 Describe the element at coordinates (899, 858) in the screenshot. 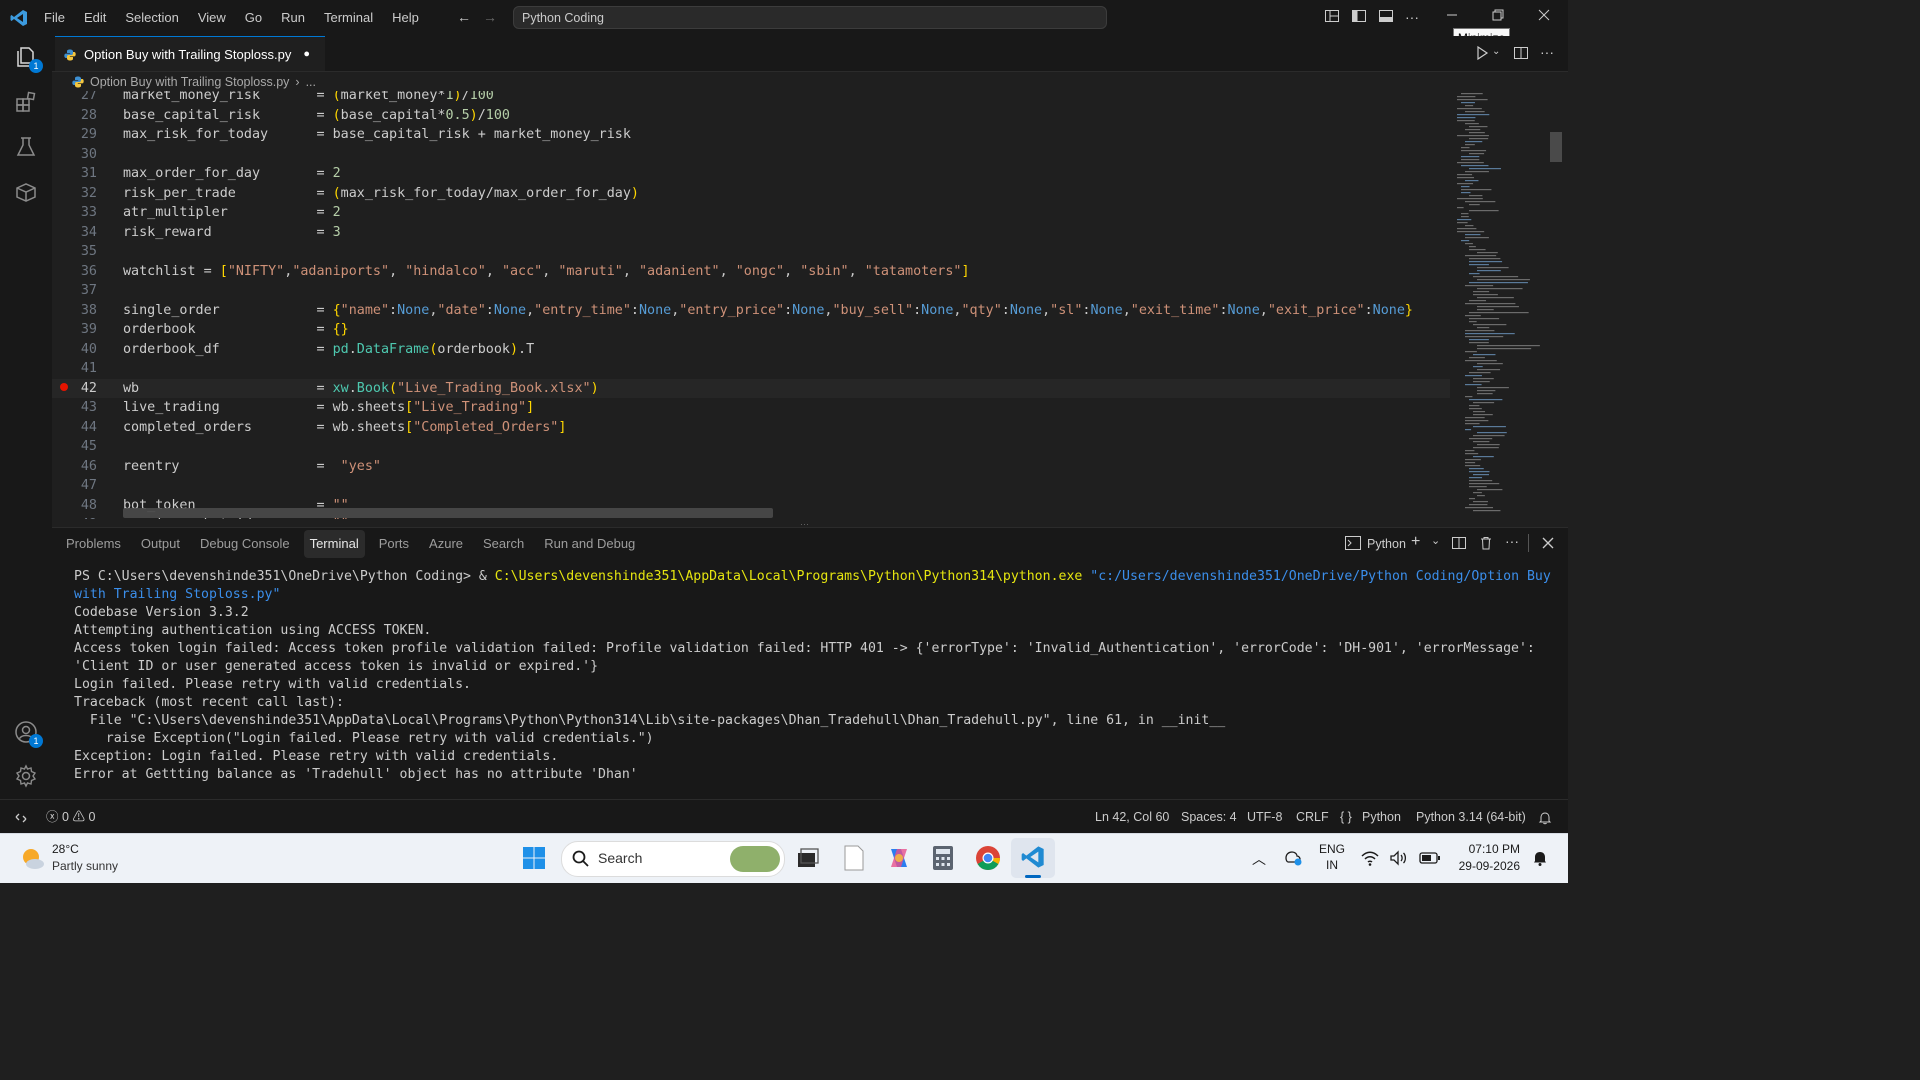

I see `copilot-icon` at that location.